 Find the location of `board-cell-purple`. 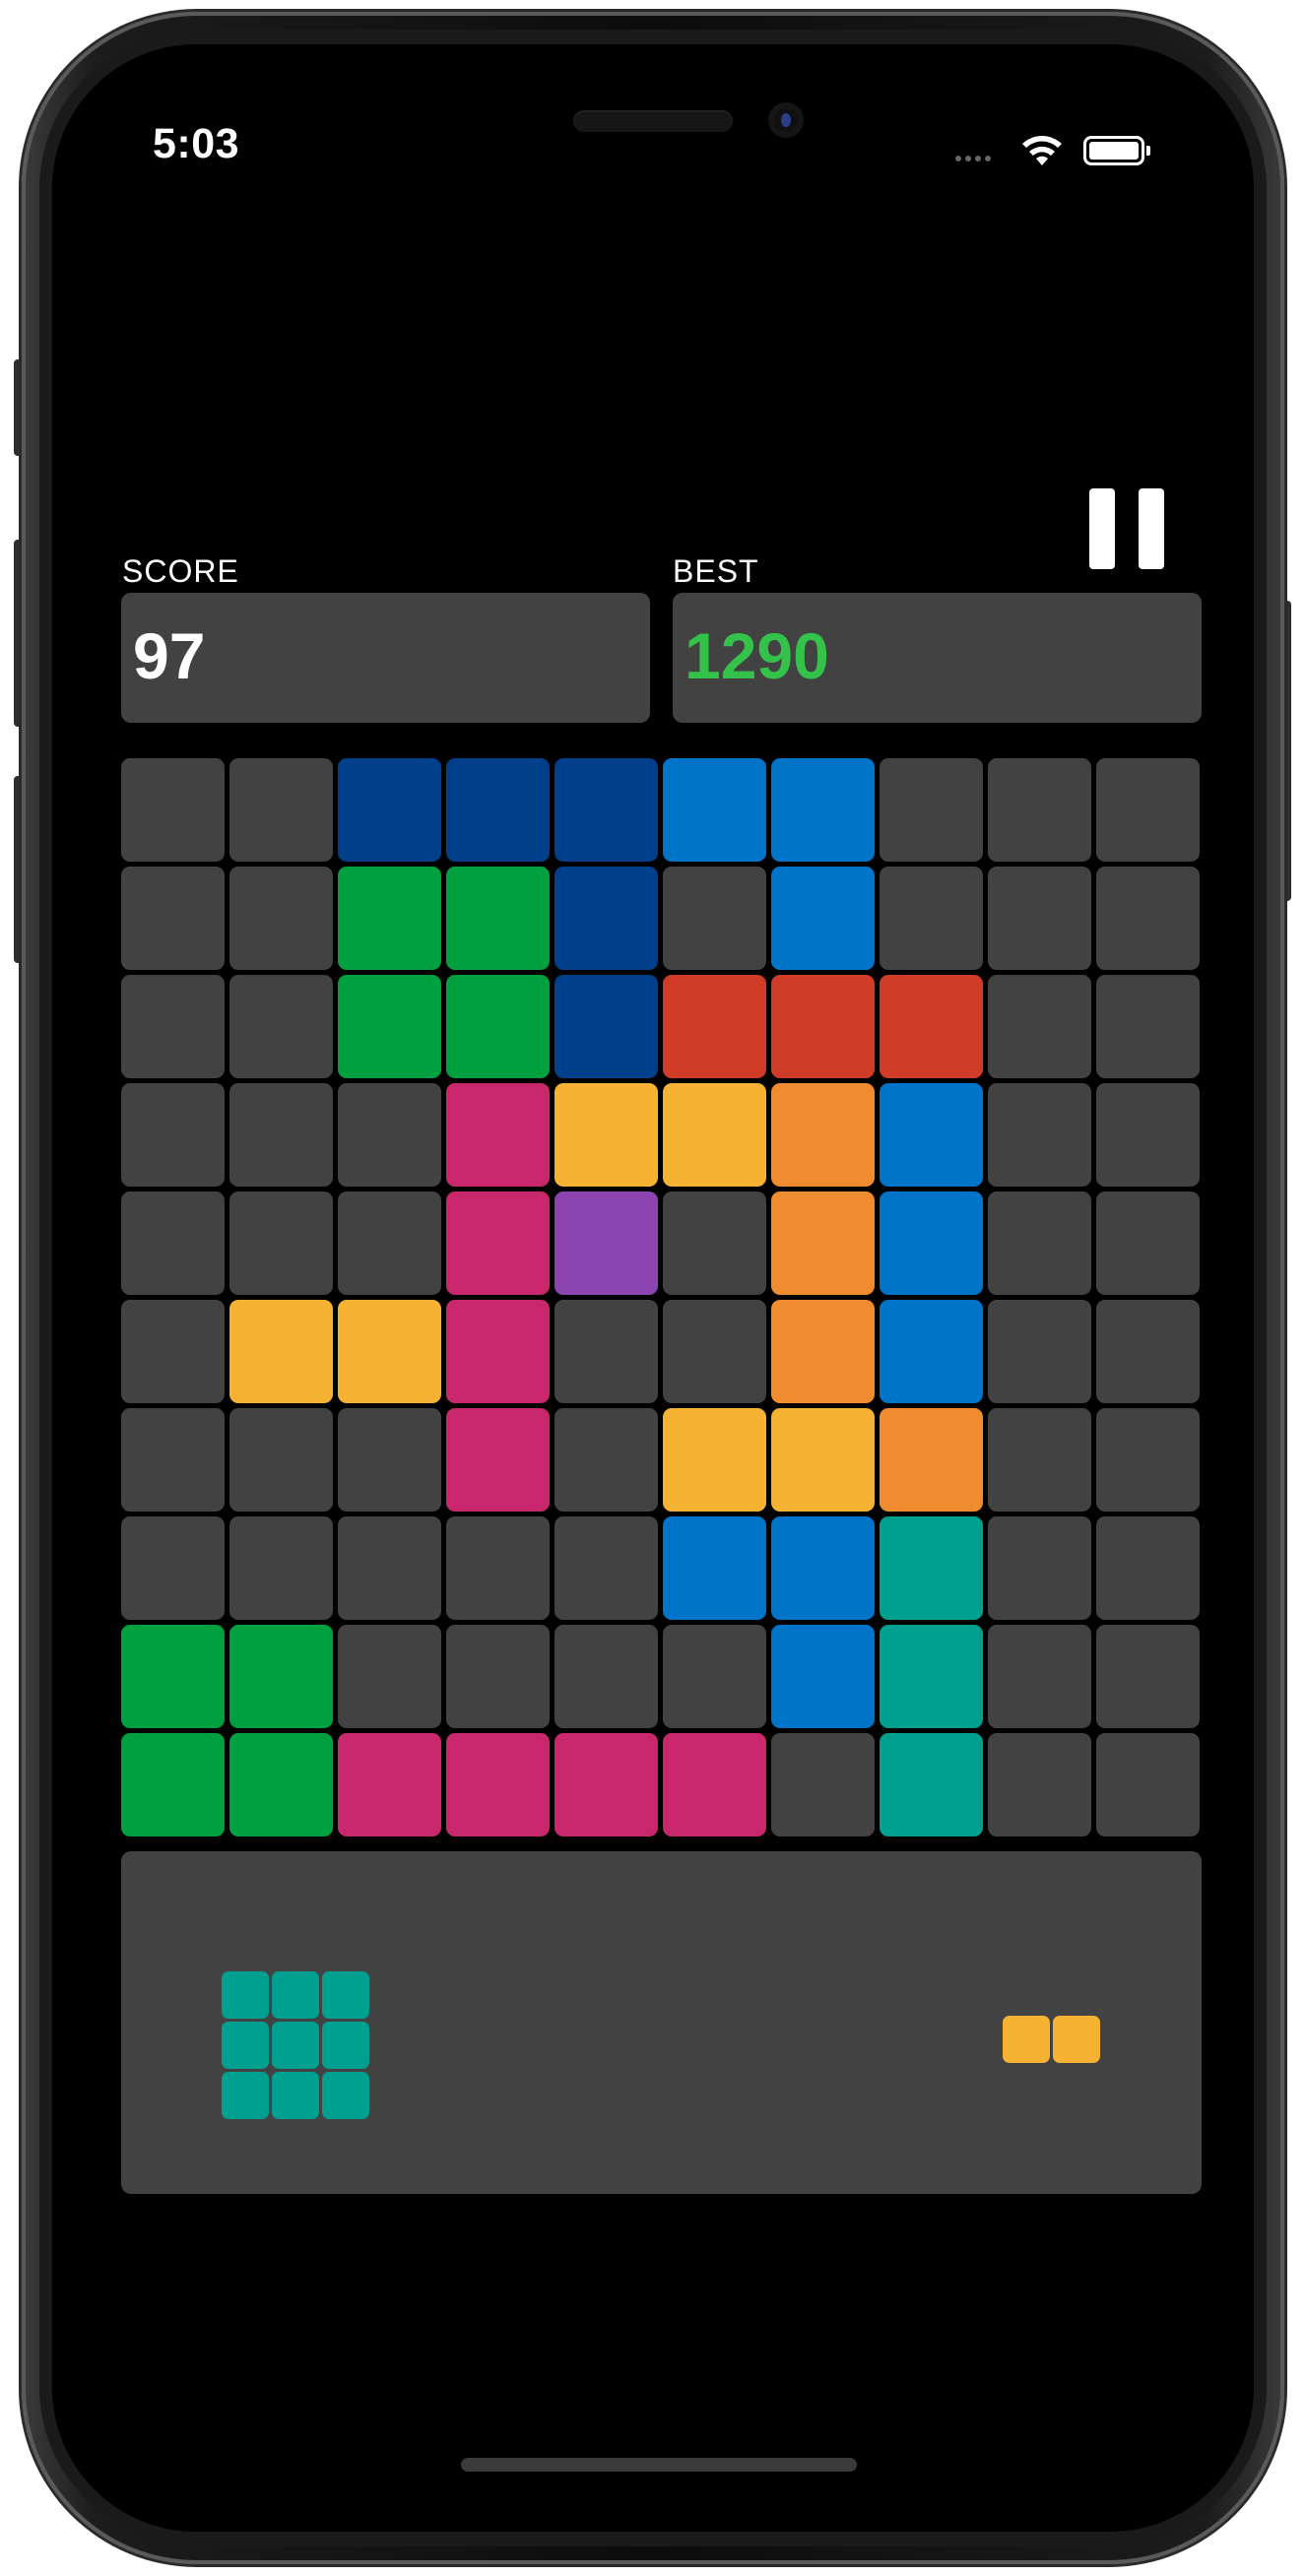

board-cell-purple is located at coordinates (606, 1243).